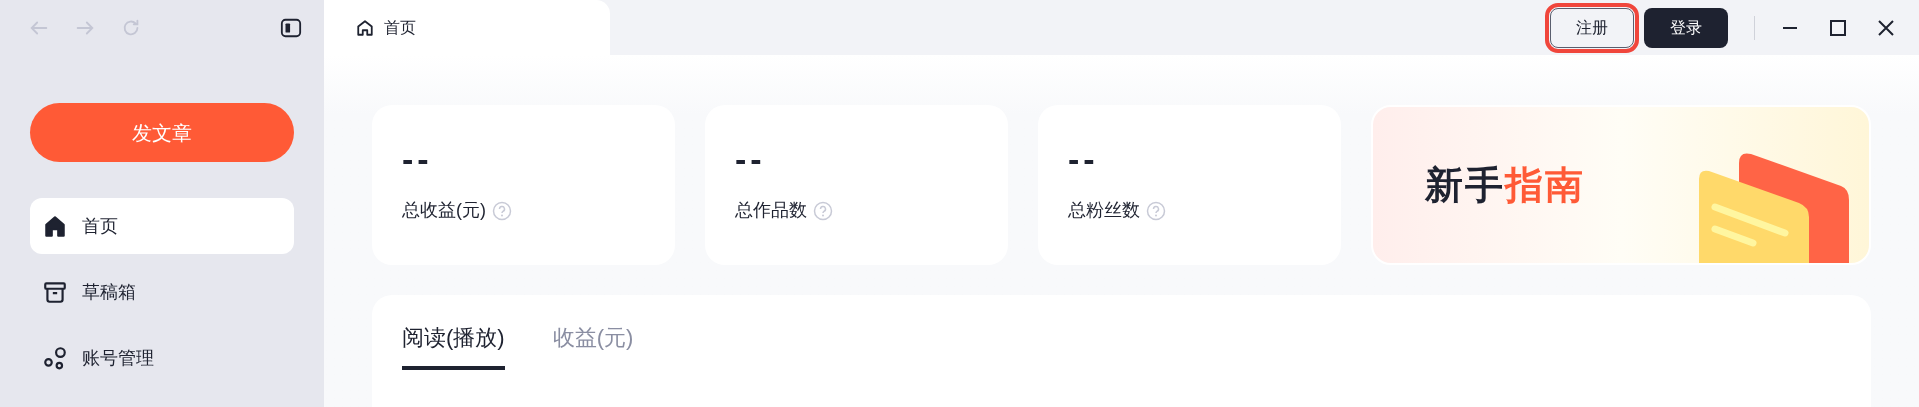  Describe the element at coordinates (1686, 27) in the screenshot. I see `login-button: 登录` at that location.